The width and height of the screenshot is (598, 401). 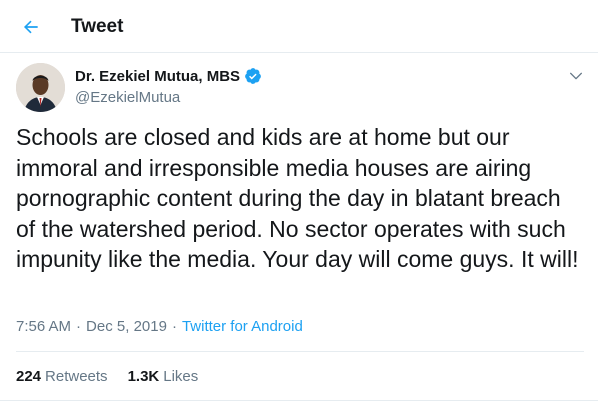 What do you see at coordinates (43, 326) in the screenshot?
I see `tweet-time: 7:56 AM` at bounding box center [43, 326].